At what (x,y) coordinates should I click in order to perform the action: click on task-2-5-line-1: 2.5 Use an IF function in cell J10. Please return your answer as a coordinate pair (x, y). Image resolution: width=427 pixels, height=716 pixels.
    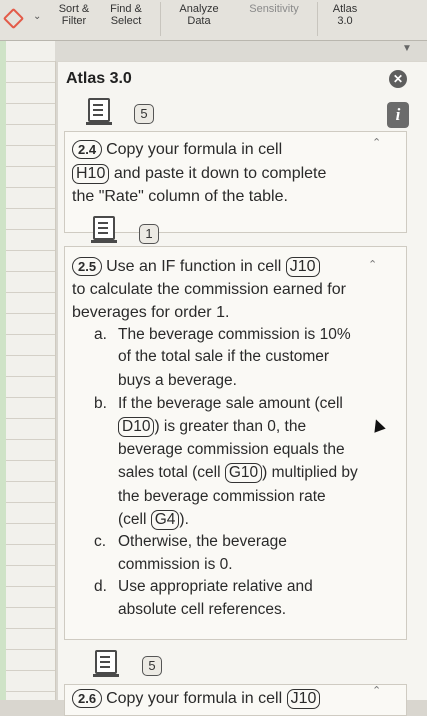
    Looking at the image, I should click on (196, 267).